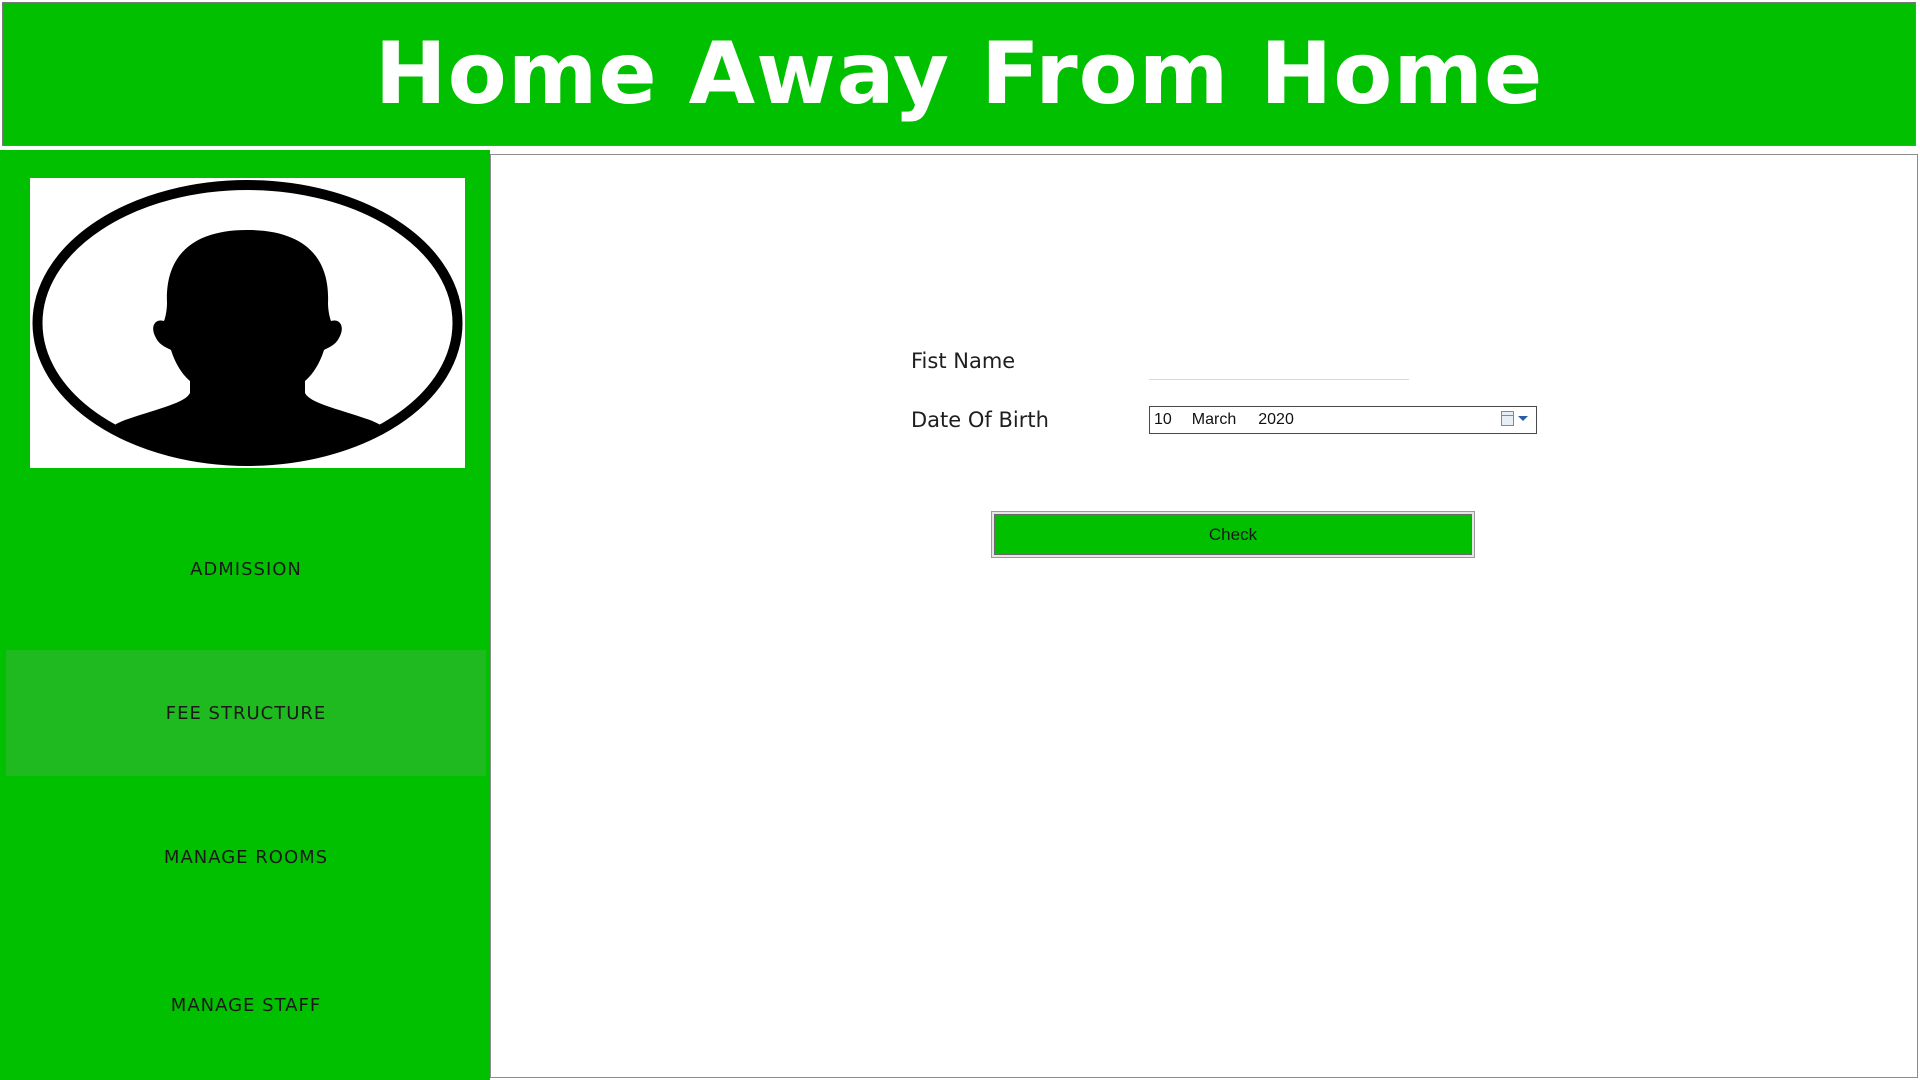  What do you see at coordinates (246, 569) in the screenshot?
I see `sidebar-item-admission: ADMISSION` at bounding box center [246, 569].